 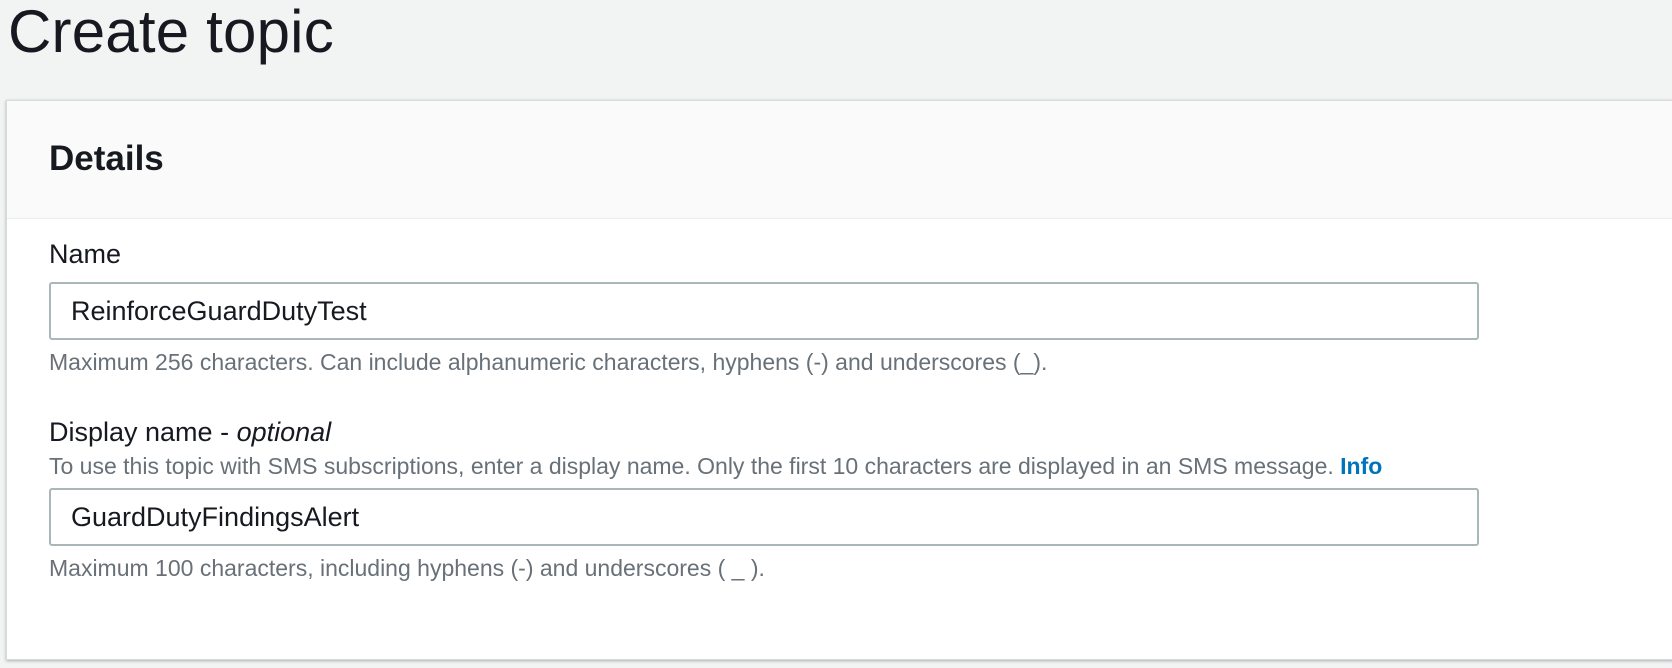 I want to click on details-panel-title: Details, so click(x=106, y=158).